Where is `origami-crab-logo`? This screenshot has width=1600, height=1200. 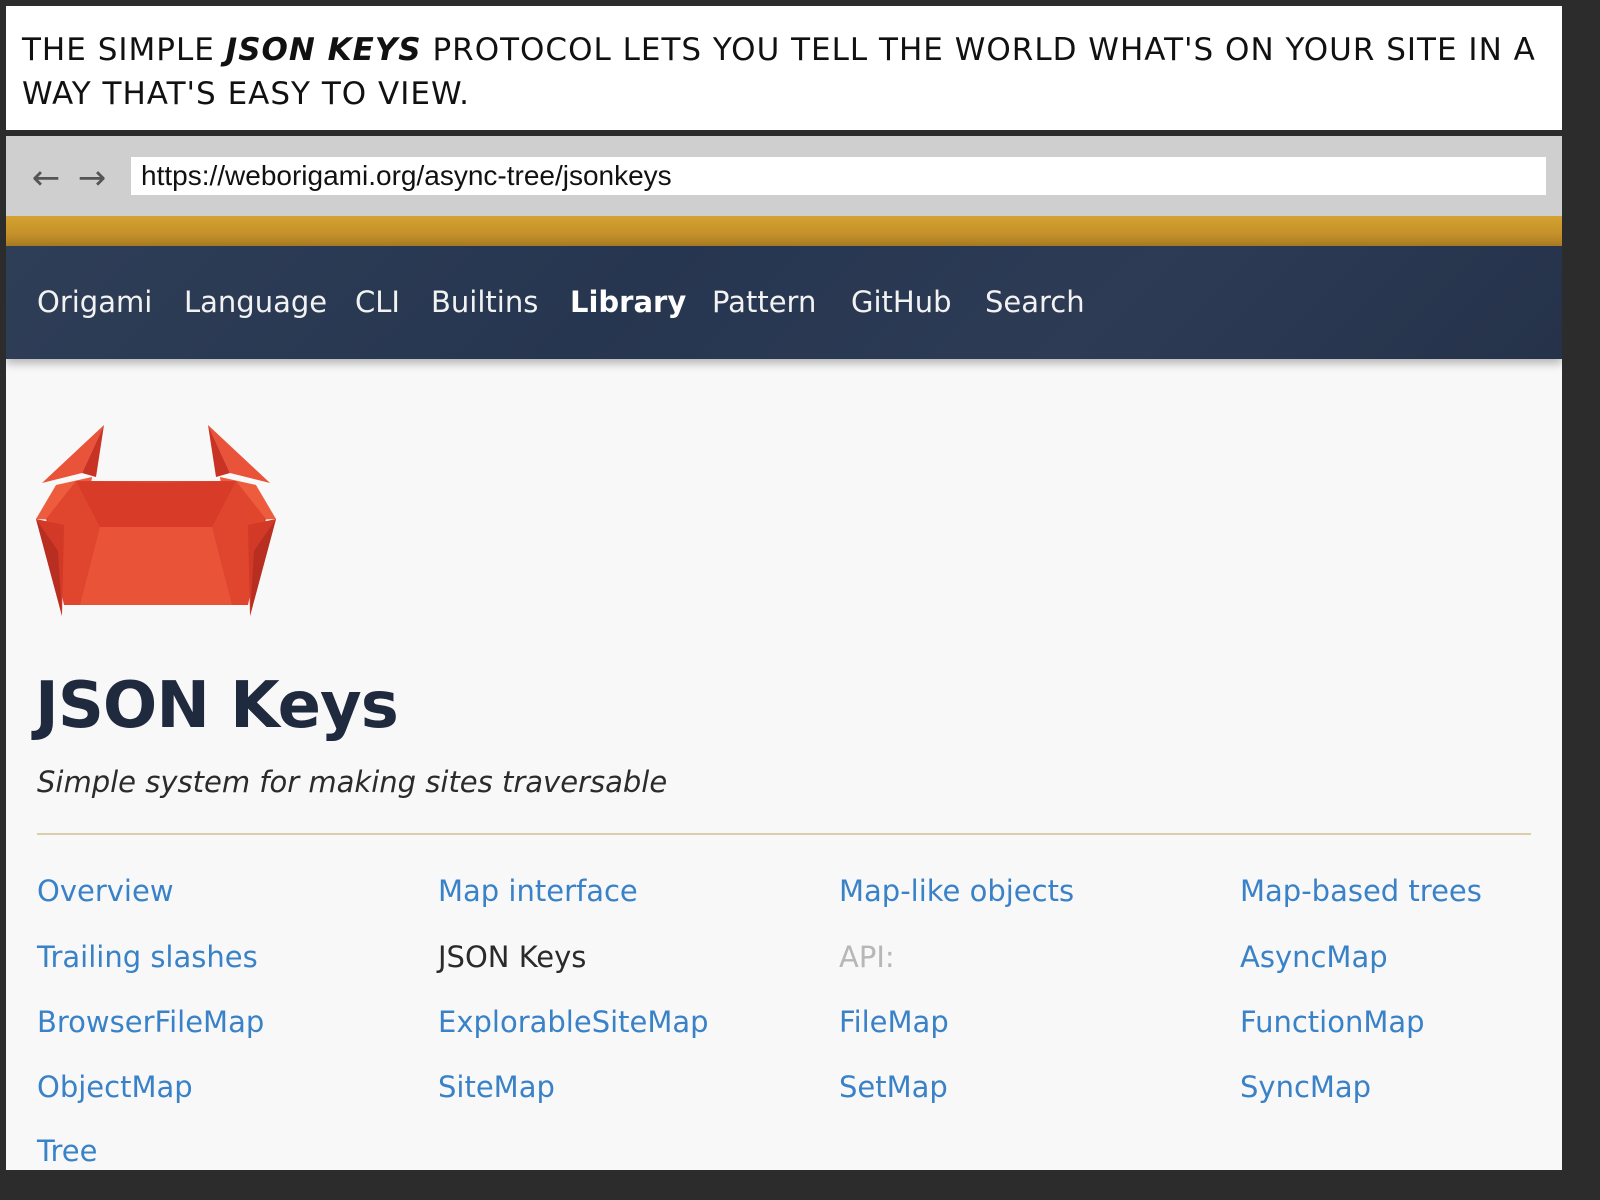
origami-crab-logo is located at coordinates (156, 520).